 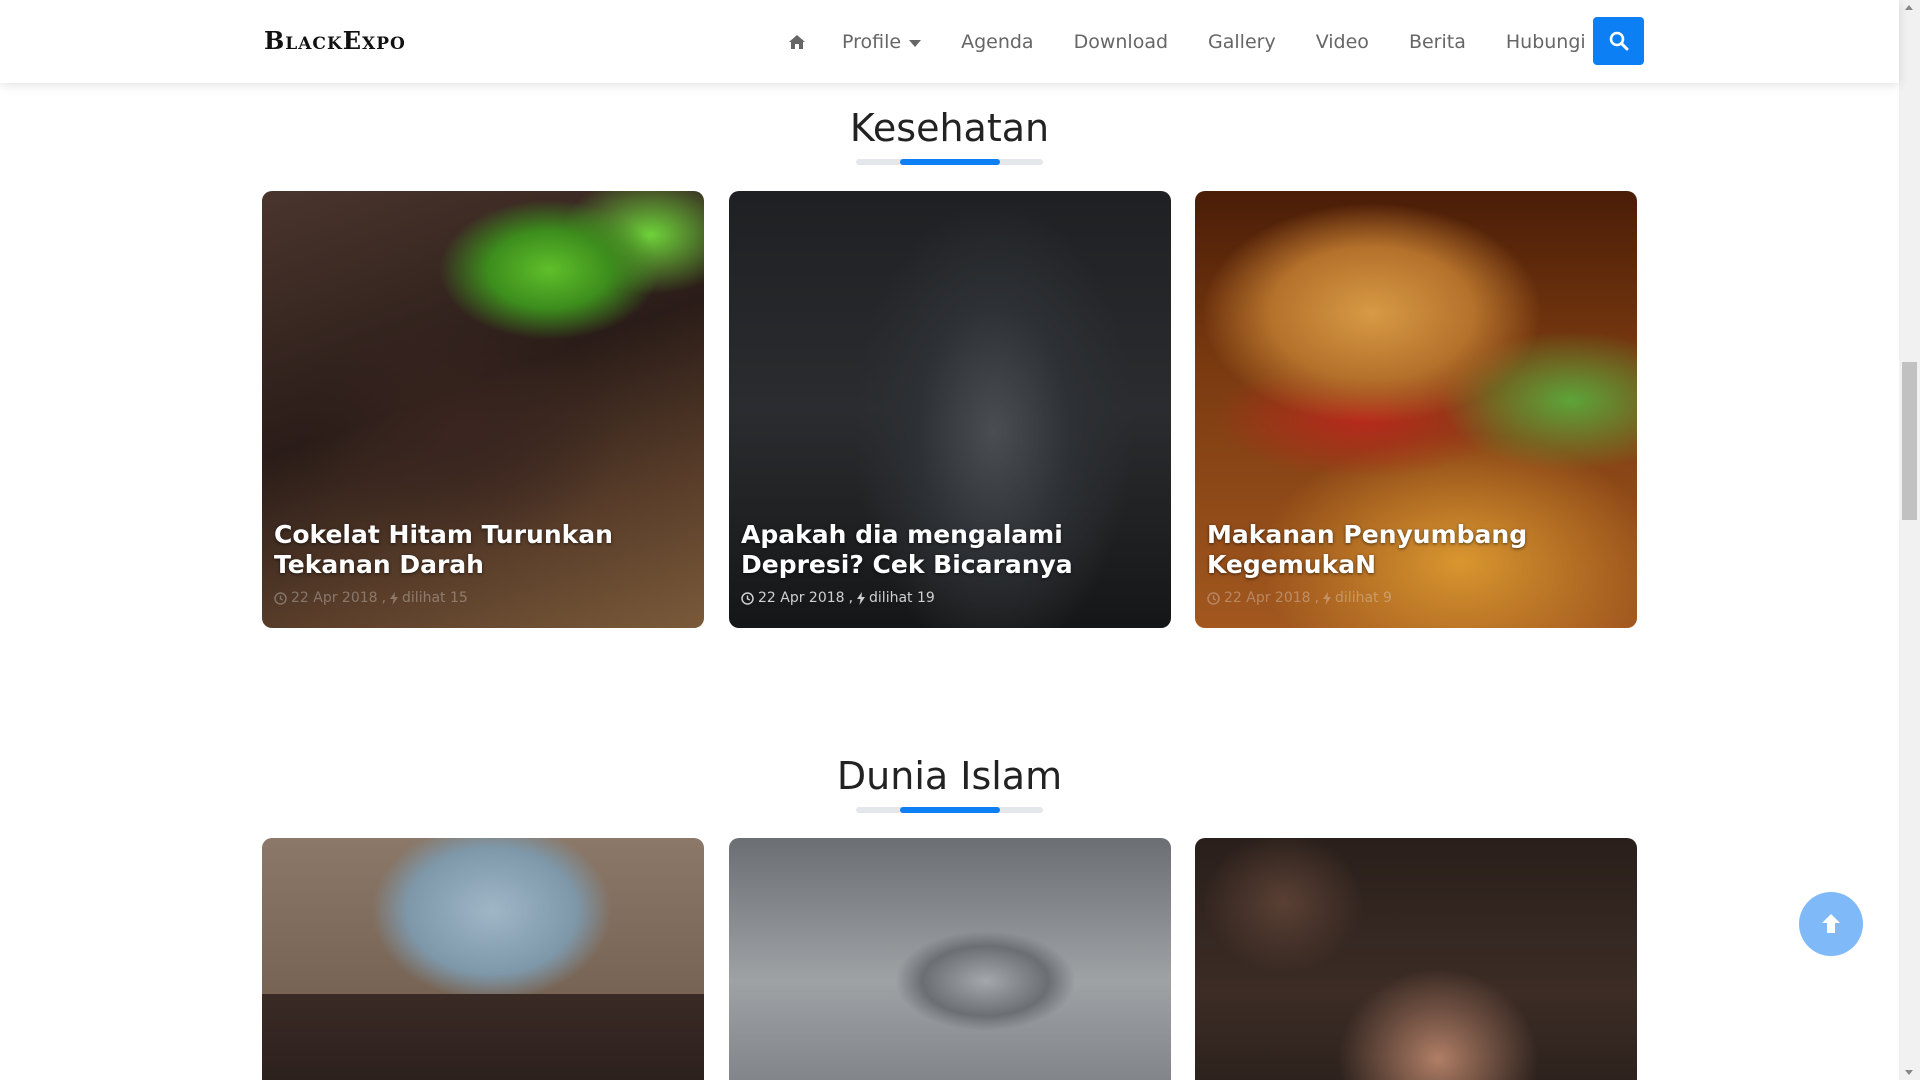 I want to click on card-title: Cokelat Hitam Turunkan Tekanan Darah, so click(x=483, y=550).